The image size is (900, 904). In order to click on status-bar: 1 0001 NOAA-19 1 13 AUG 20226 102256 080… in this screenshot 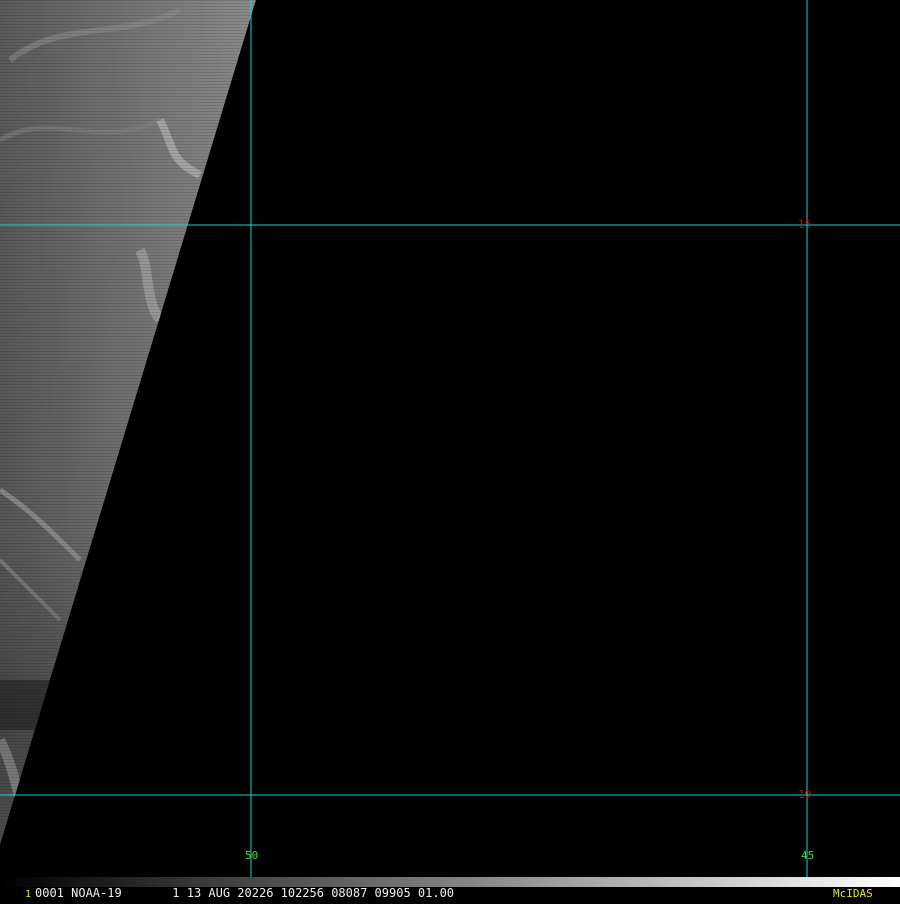, I will do `click(450, 893)`.